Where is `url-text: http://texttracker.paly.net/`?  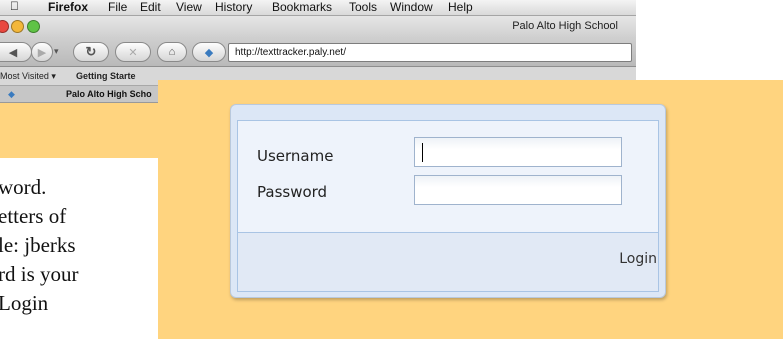
url-text: http://texttracker.paly.net/ is located at coordinates (290, 52).